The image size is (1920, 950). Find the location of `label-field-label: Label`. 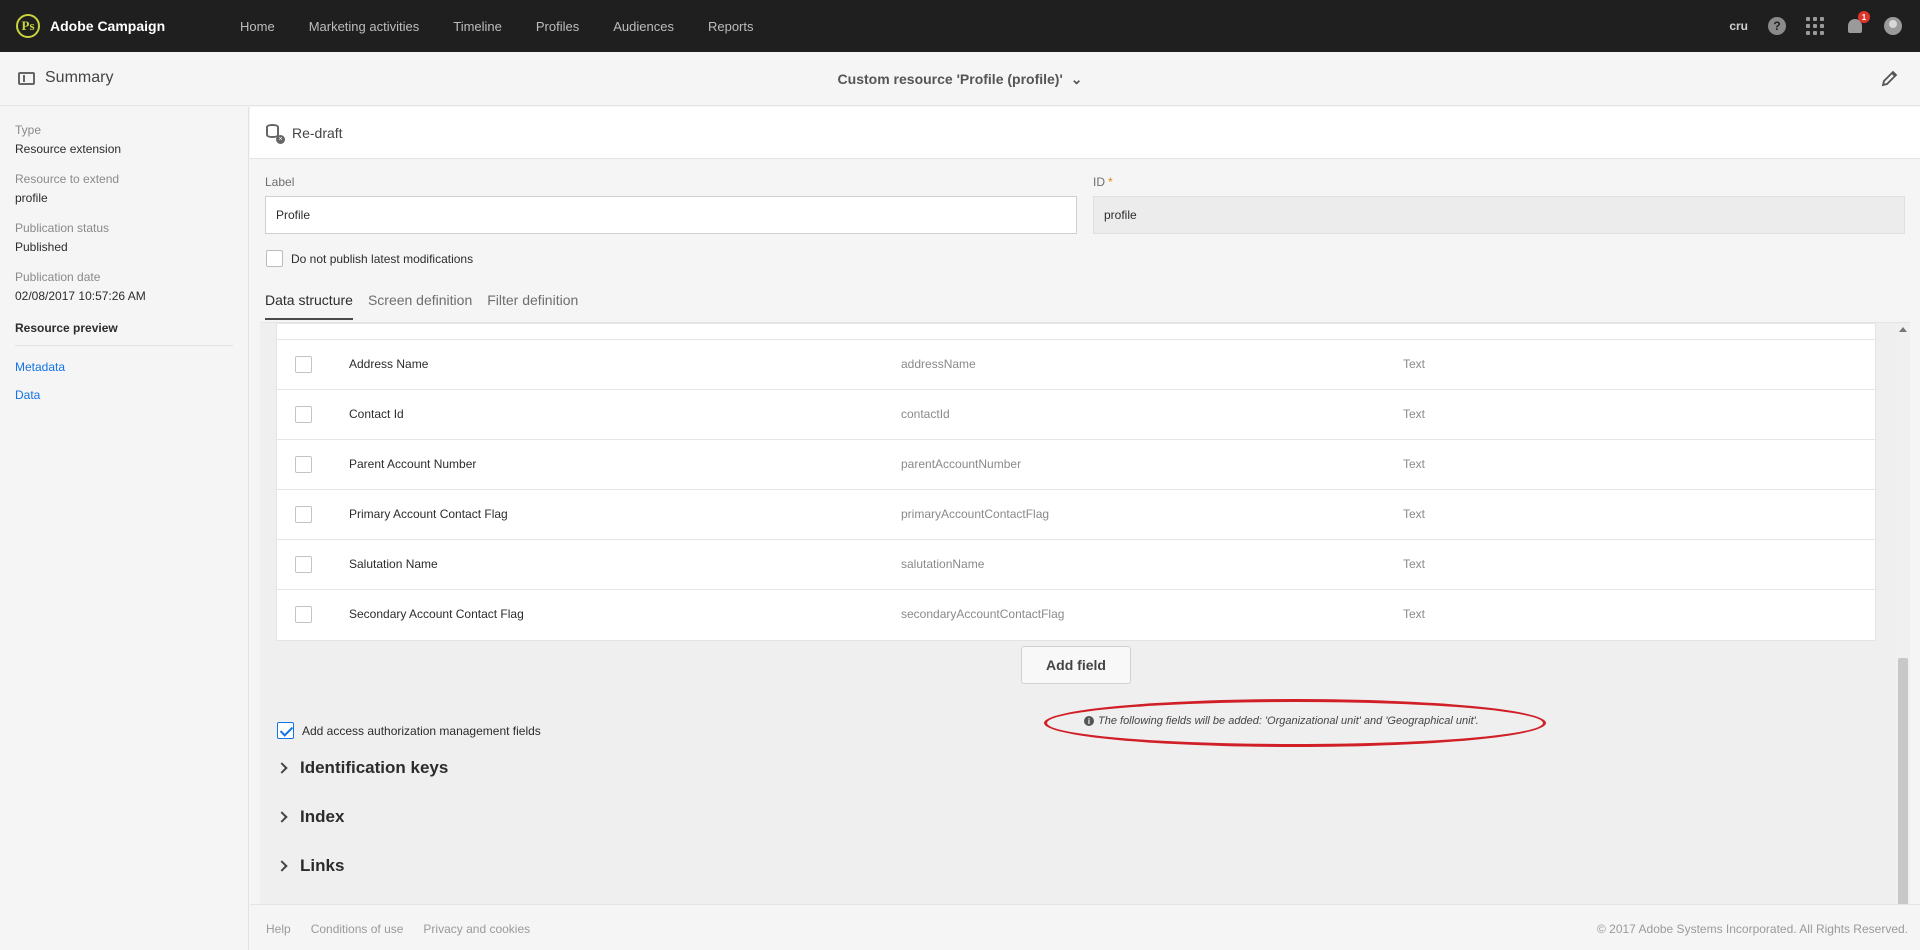

label-field-label: Label is located at coordinates (280, 182).